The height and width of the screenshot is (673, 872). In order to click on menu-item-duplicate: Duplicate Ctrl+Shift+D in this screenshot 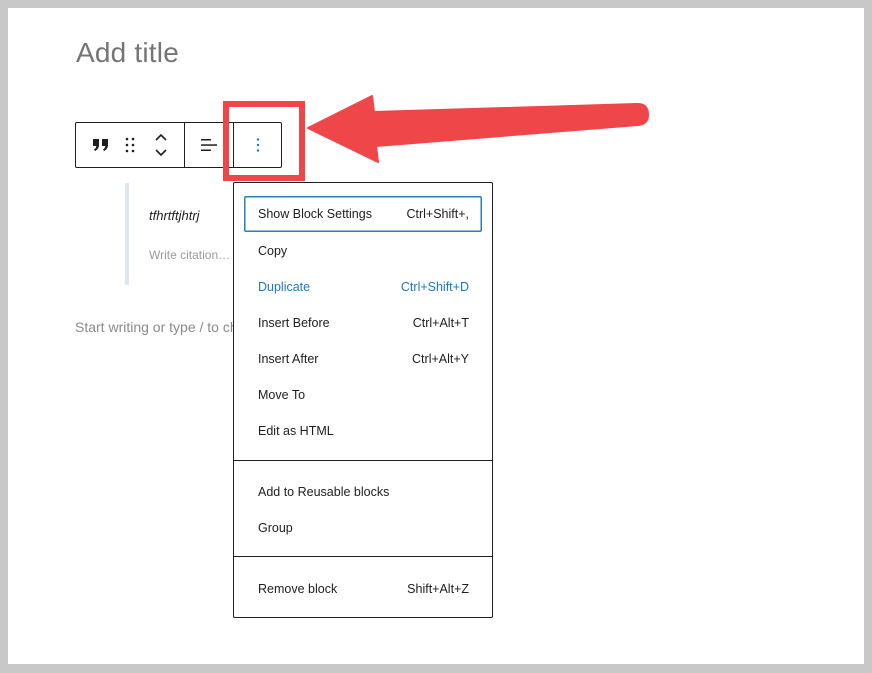, I will do `click(363, 287)`.